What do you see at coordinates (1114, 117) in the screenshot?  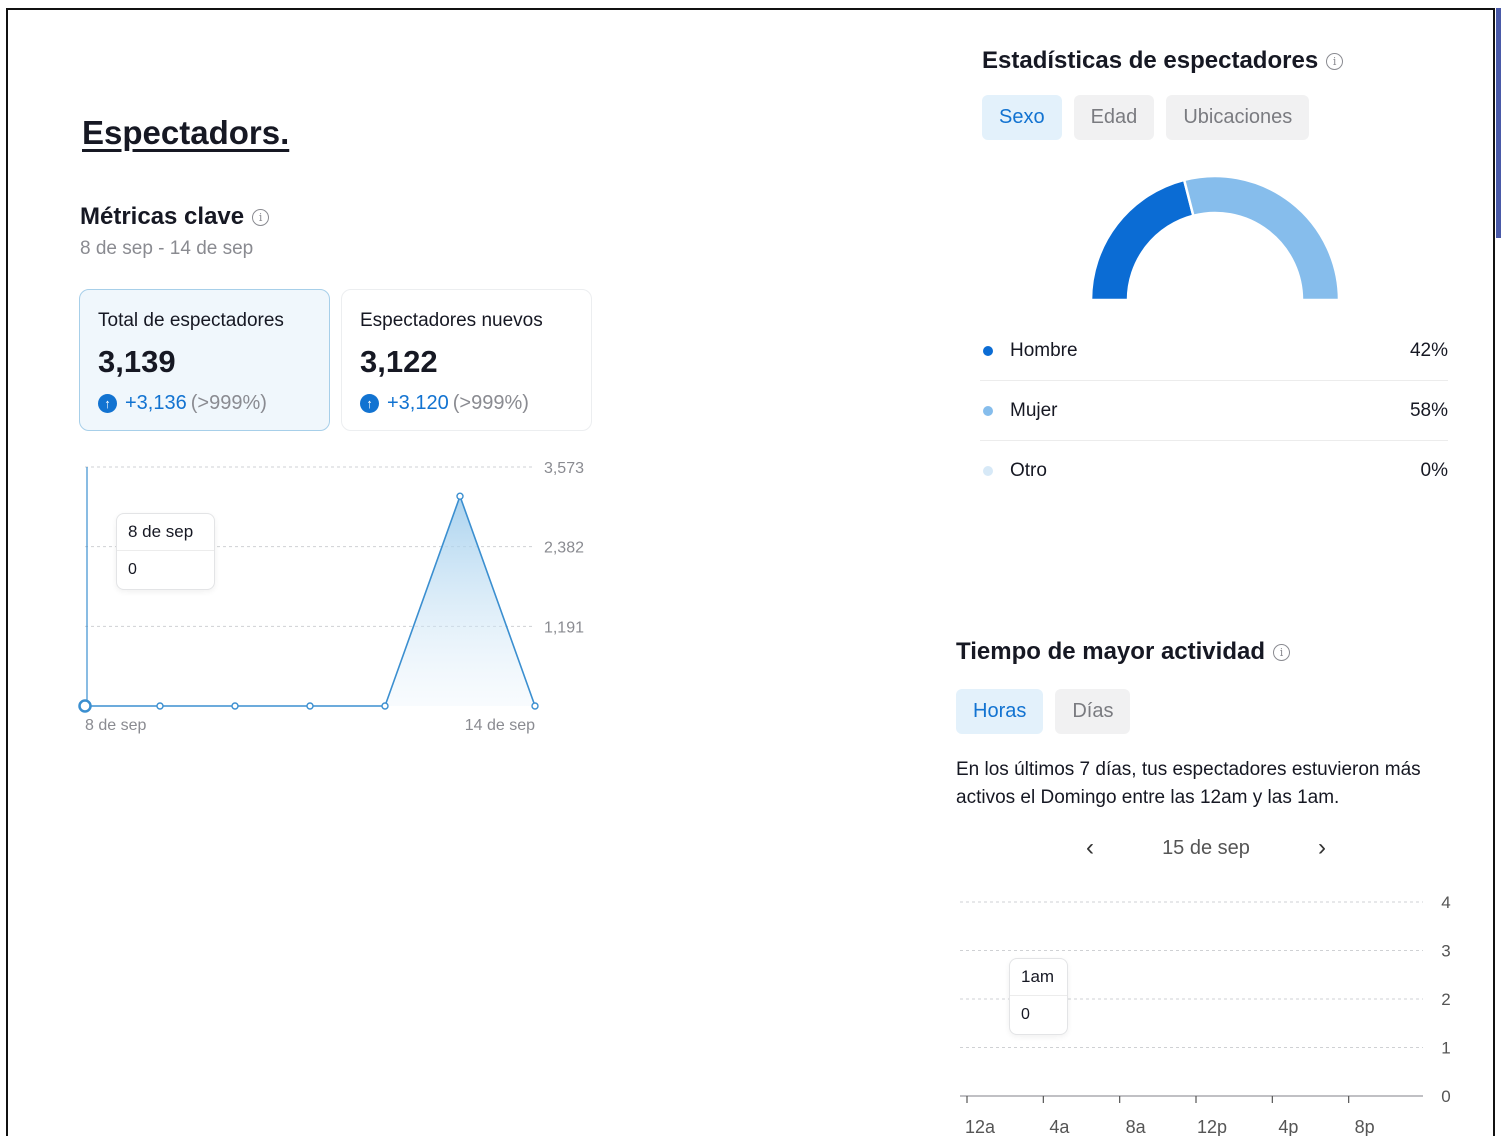 I see `tab-edad: Edad` at bounding box center [1114, 117].